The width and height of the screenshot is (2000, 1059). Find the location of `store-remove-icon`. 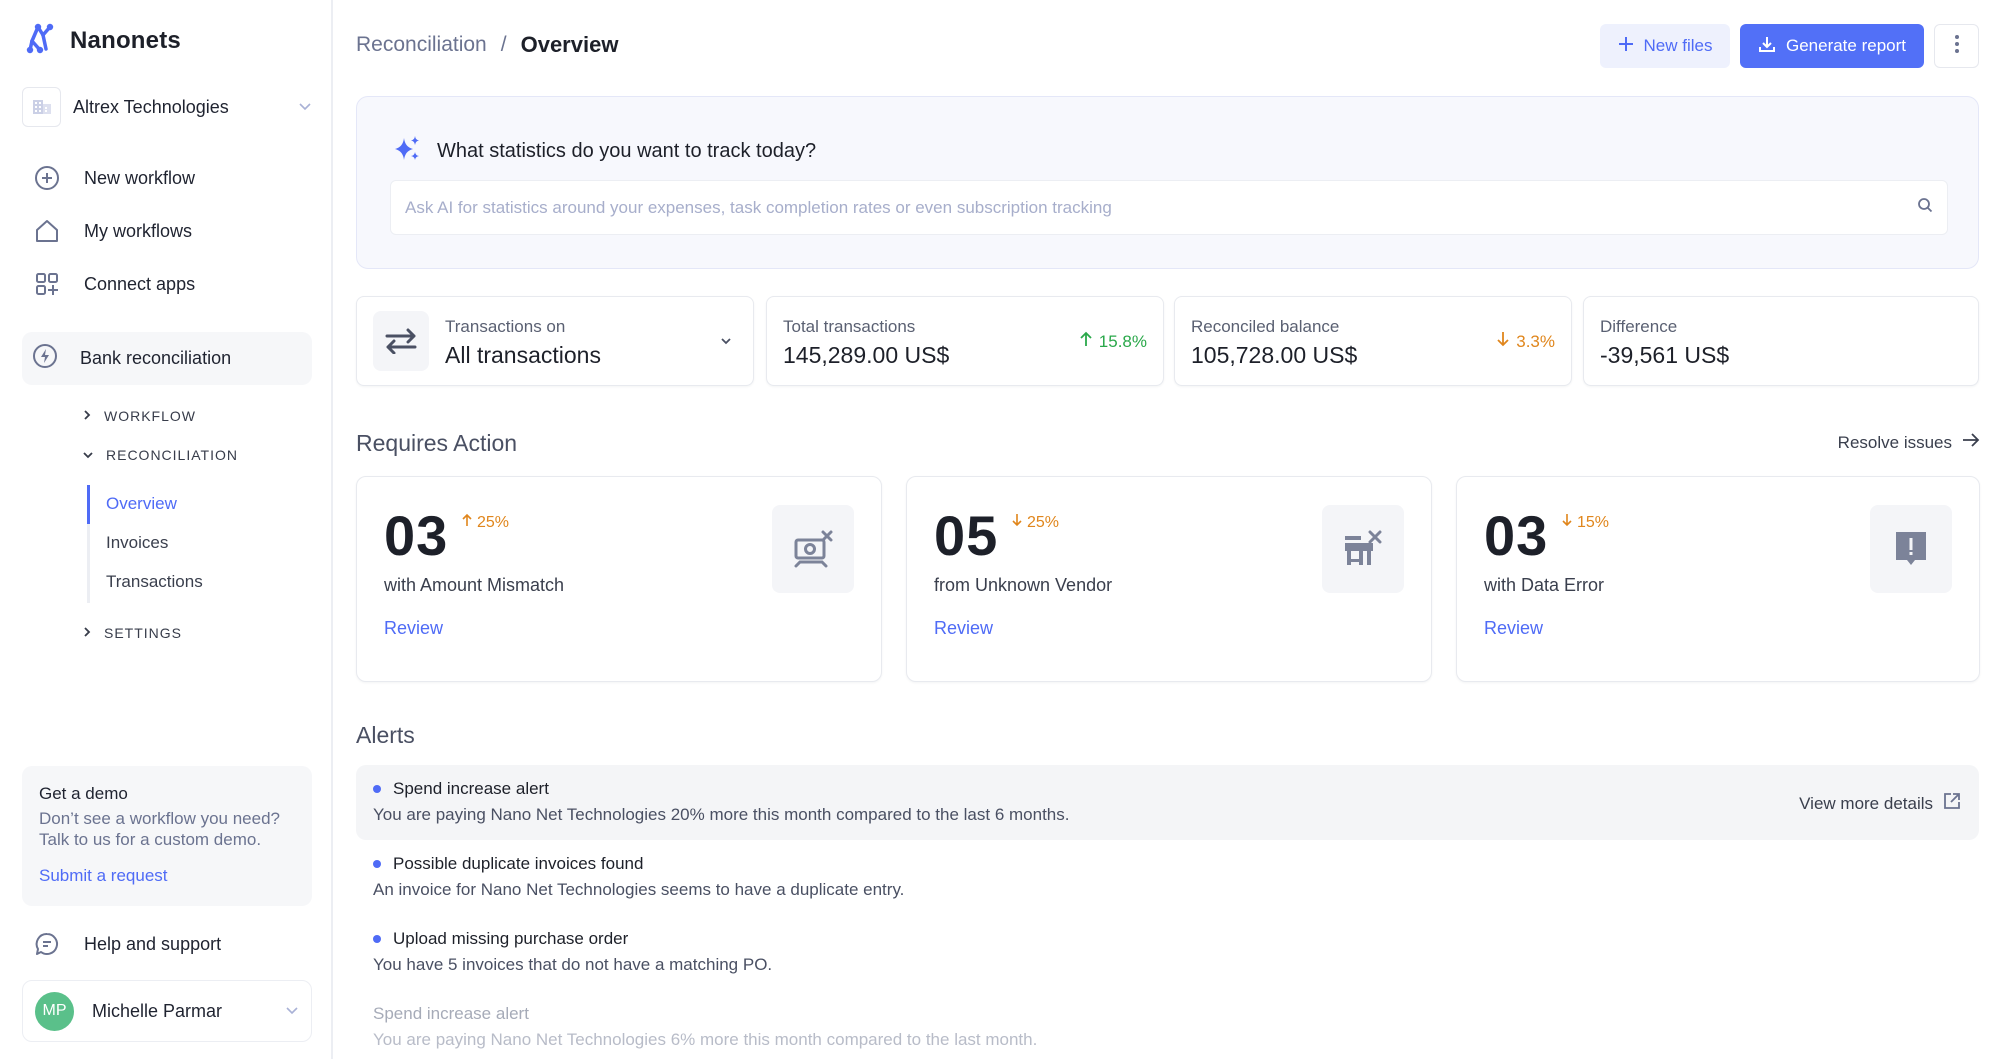

store-remove-icon is located at coordinates (1363, 549).